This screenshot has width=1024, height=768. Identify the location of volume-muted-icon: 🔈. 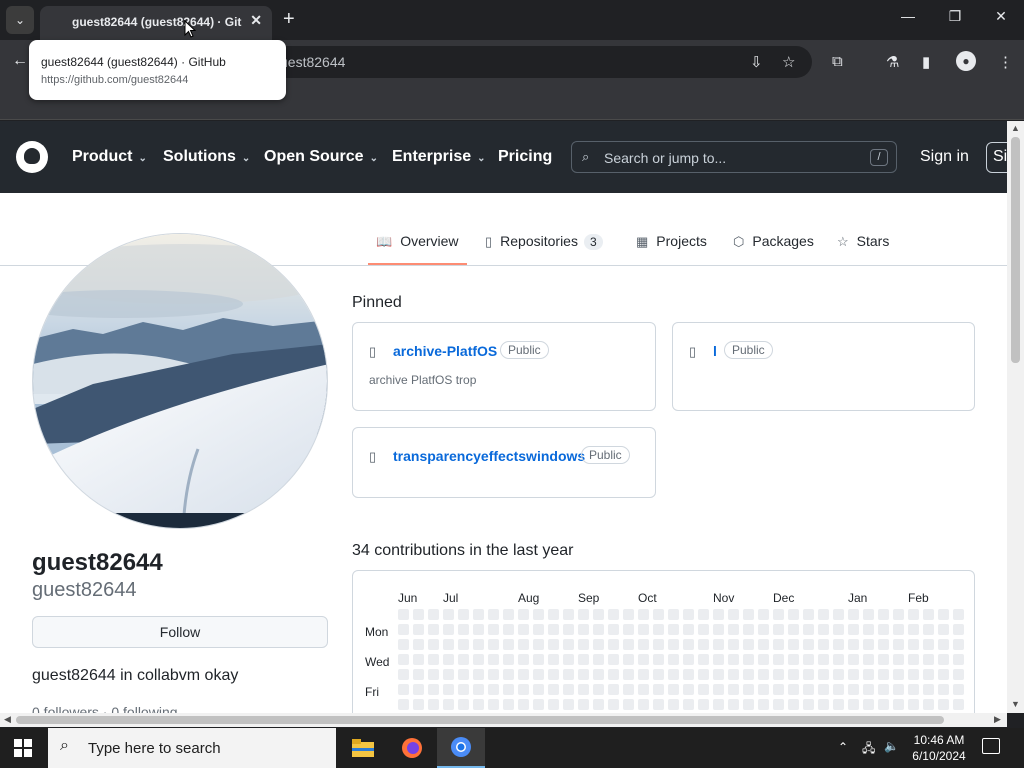
(891, 746).